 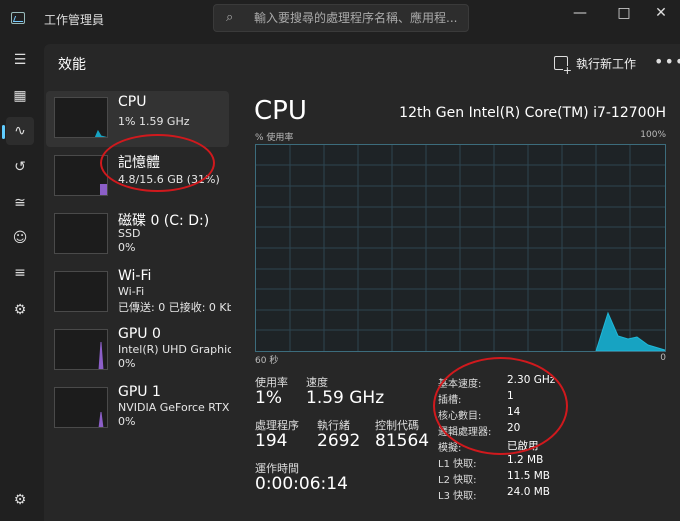 I want to click on gpu0-thumbnail-graph, so click(x=81, y=349).